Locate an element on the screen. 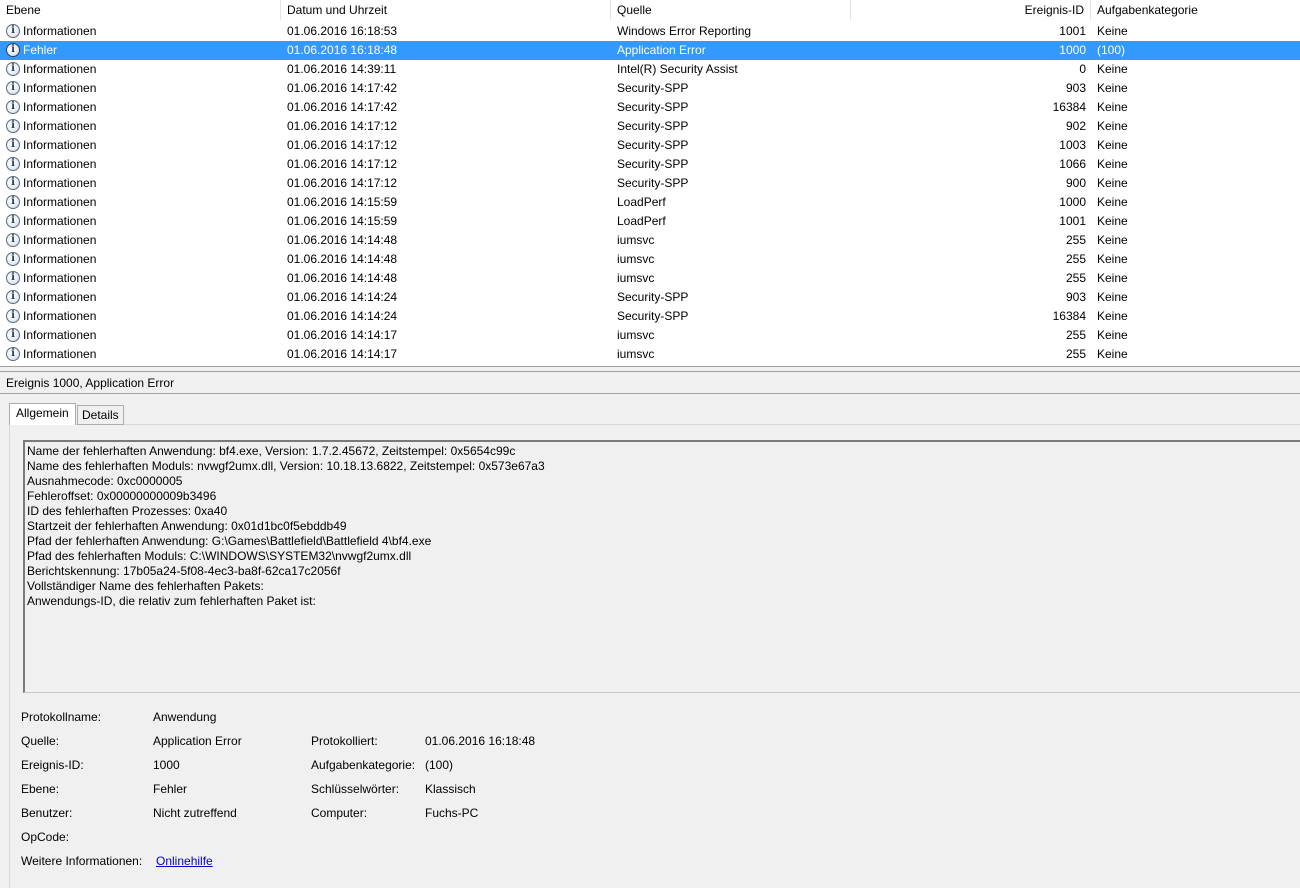 This screenshot has width=1300, height=888. column-event-id: Ereignis-ID is located at coordinates (971, 10).